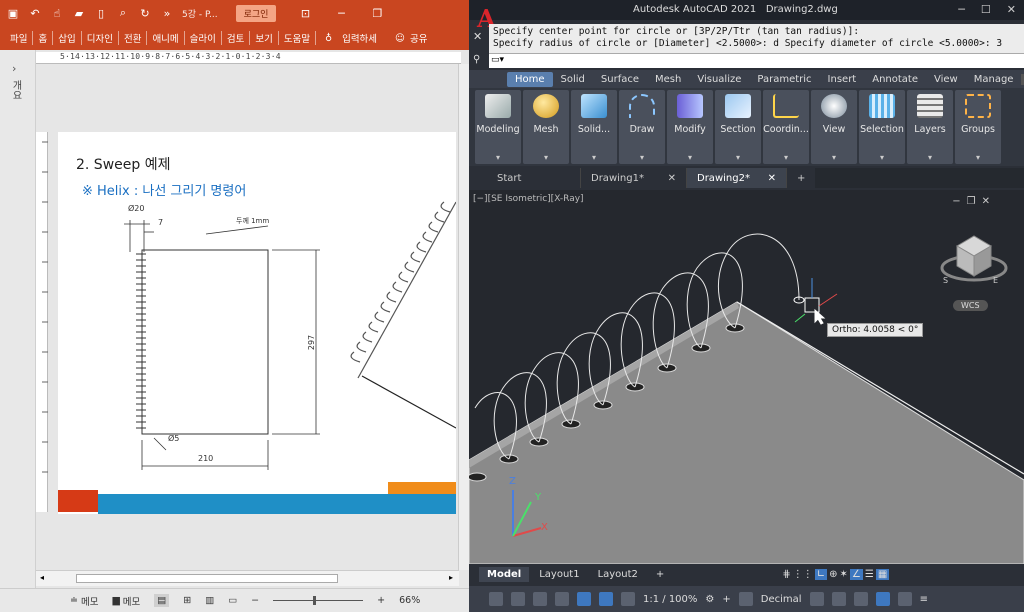 The width and height of the screenshot is (1024, 612). I want to click on panel-layers: Layers ▾, so click(930, 127).